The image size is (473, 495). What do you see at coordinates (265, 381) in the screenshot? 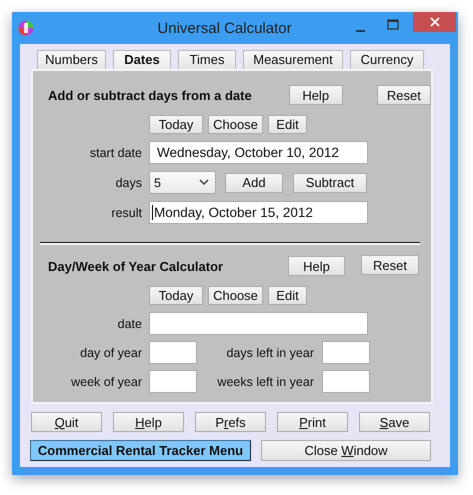
I see `field-label: weeks left in year` at bounding box center [265, 381].